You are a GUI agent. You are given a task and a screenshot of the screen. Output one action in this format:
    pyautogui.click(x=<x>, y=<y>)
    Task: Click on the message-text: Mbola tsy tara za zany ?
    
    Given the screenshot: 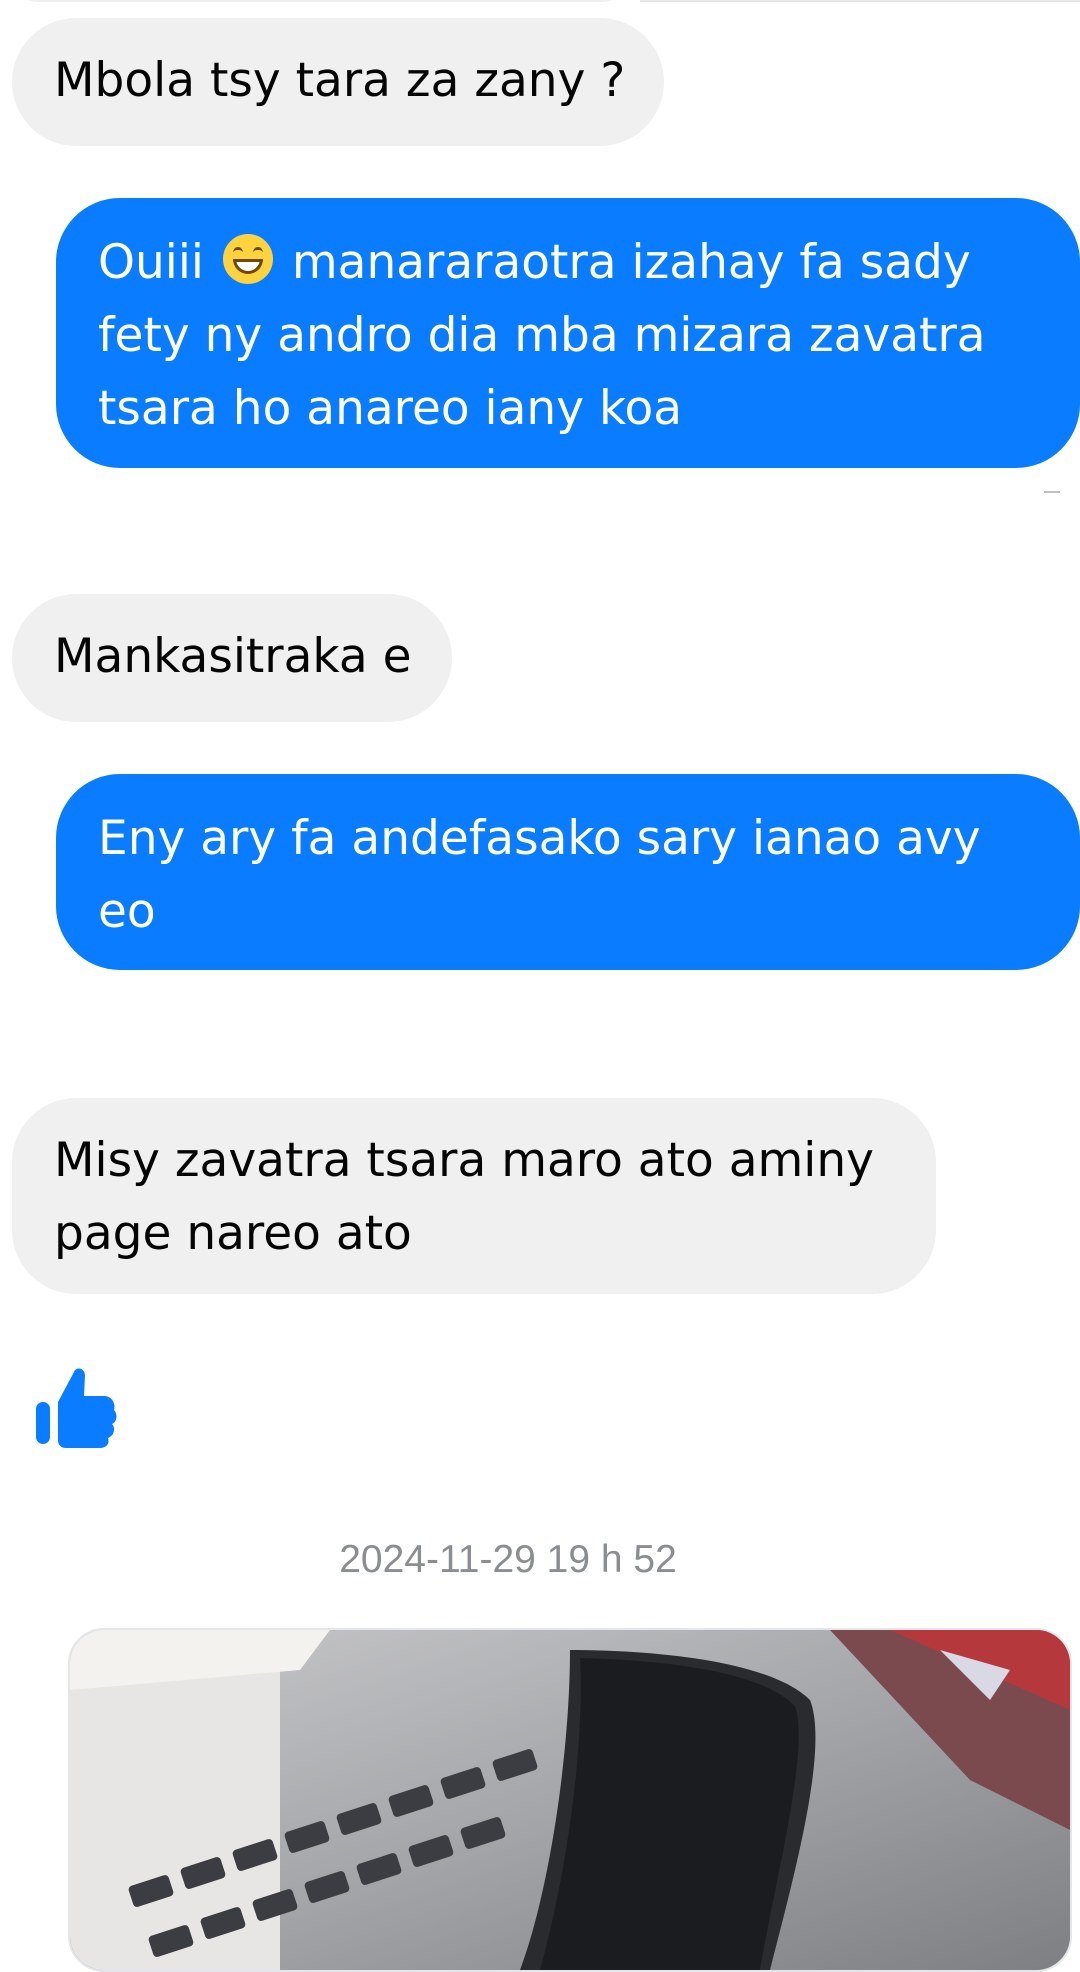 What is the action you would take?
    pyautogui.click(x=340, y=80)
    